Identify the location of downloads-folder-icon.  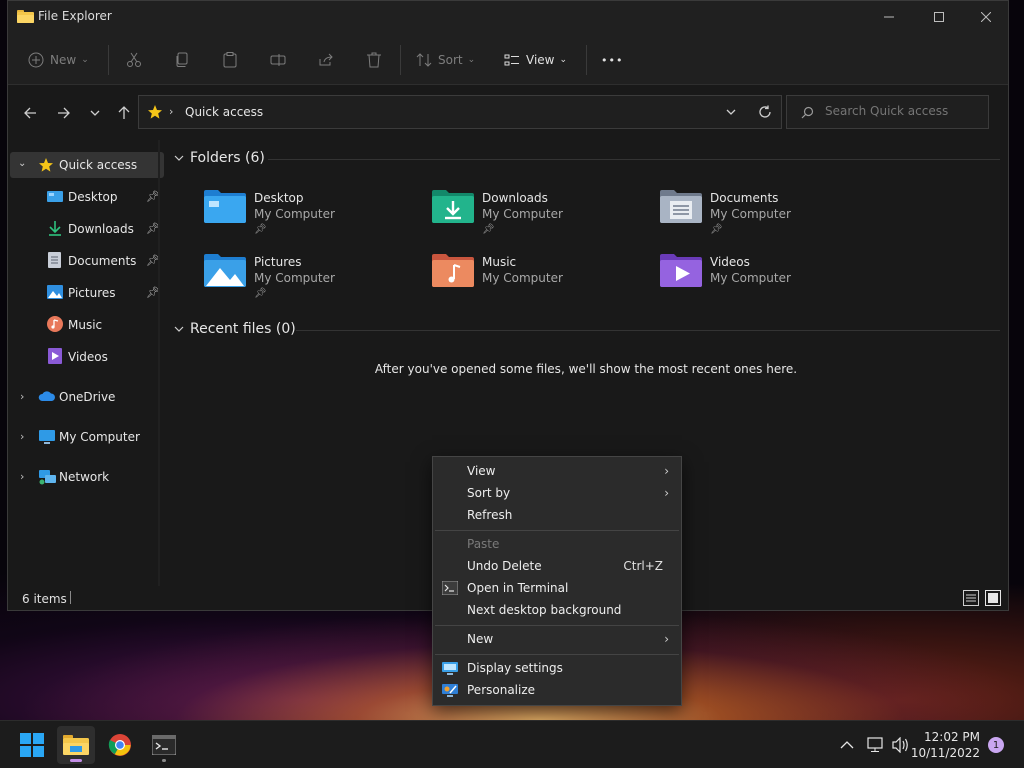
(453, 206).